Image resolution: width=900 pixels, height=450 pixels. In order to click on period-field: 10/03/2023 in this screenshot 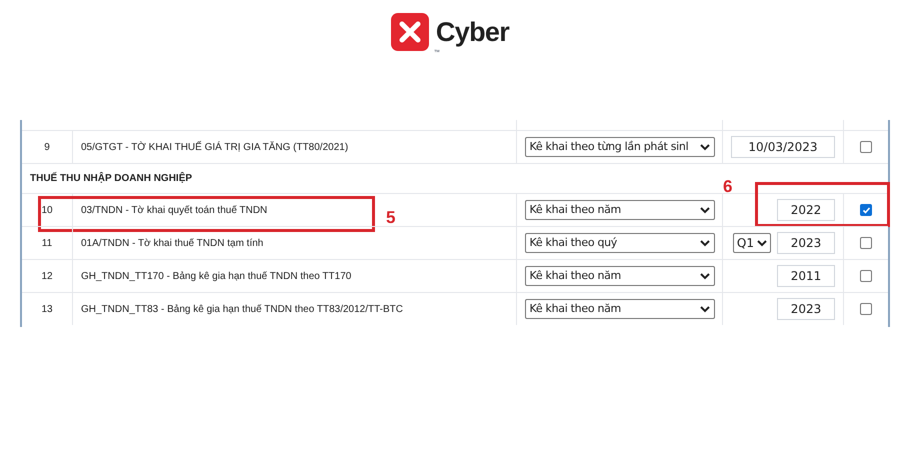, I will do `click(783, 147)`.